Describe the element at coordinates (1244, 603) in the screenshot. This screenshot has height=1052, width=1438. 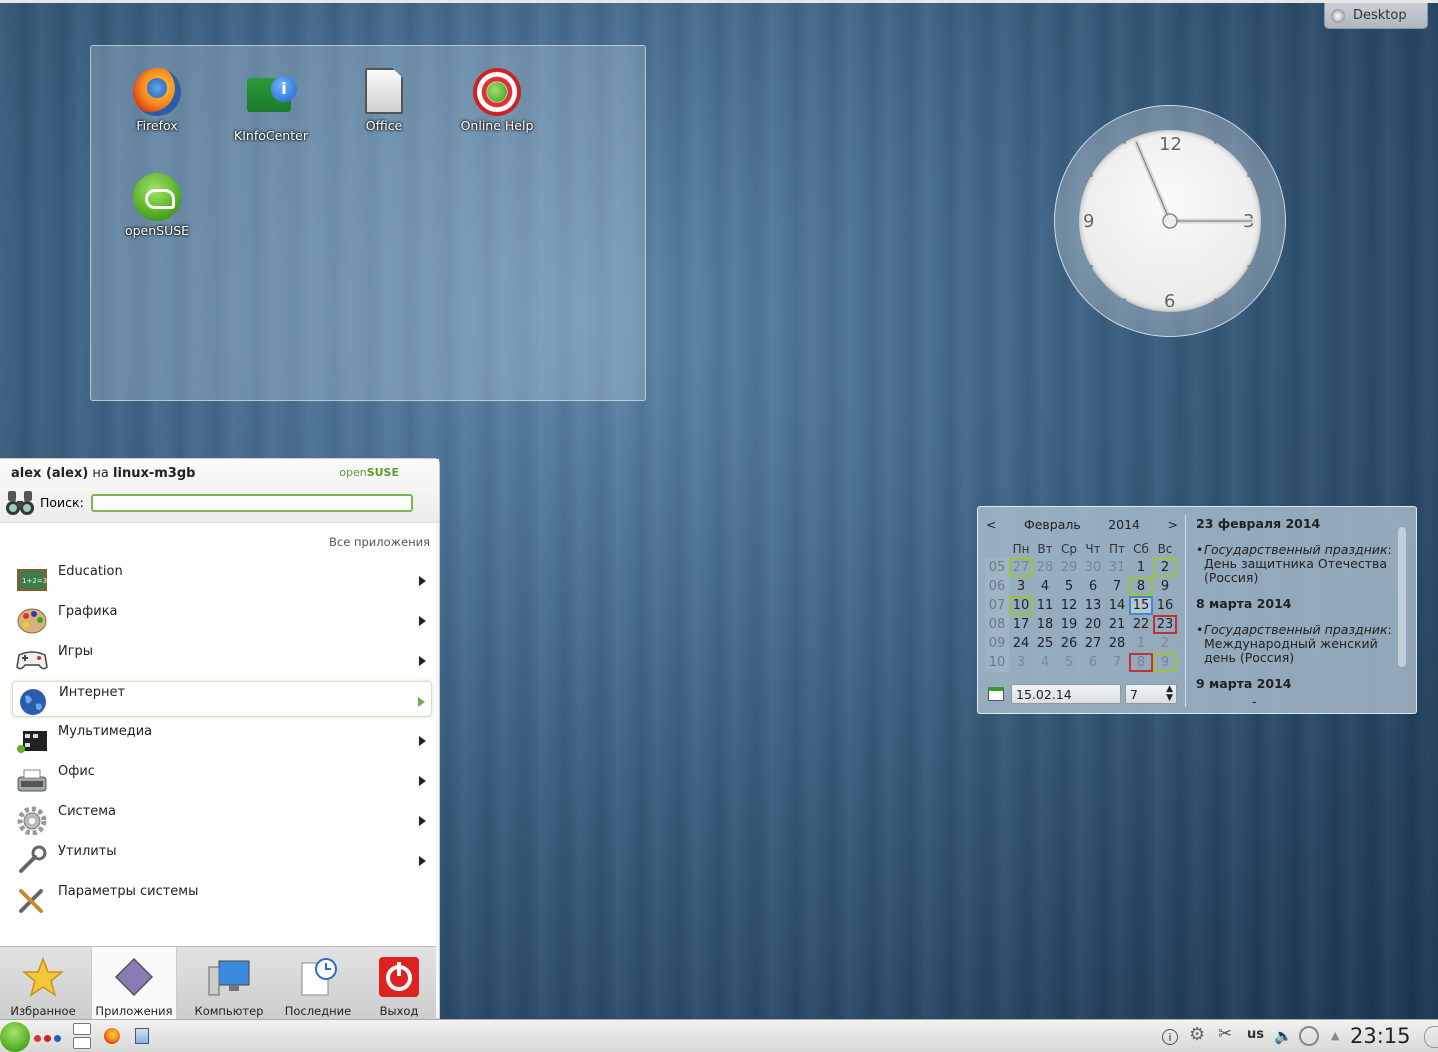
I see `event-date-heading: 8 марта 2014` at that location.